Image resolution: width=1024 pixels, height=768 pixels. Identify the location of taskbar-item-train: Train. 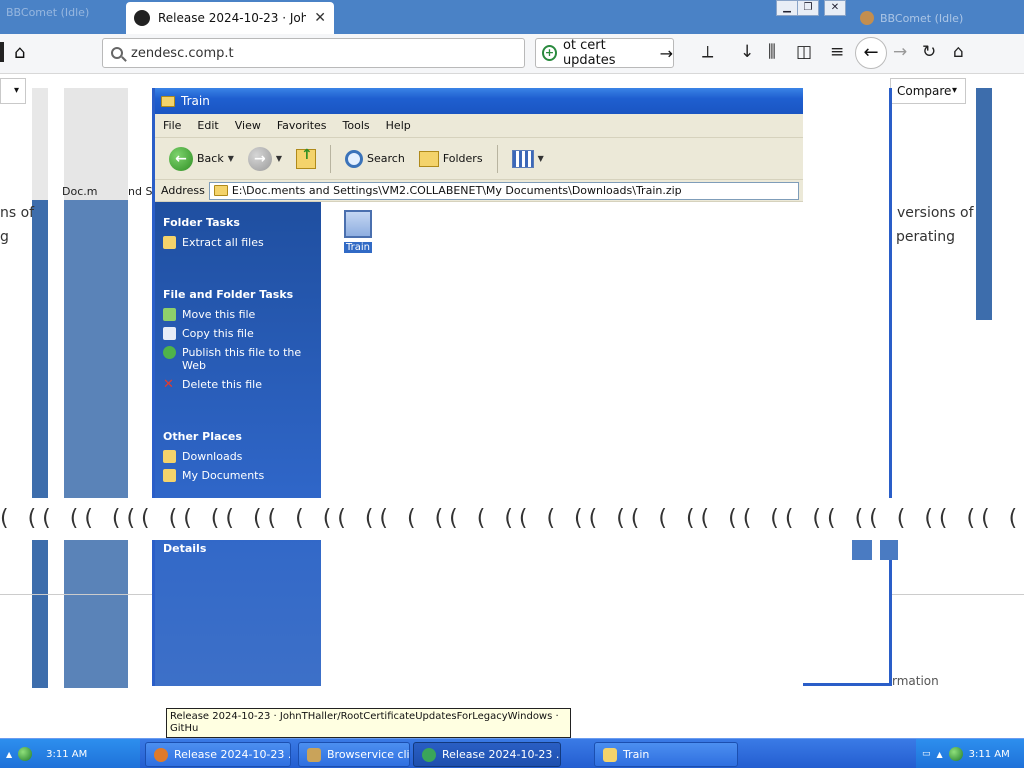
(666, 754).